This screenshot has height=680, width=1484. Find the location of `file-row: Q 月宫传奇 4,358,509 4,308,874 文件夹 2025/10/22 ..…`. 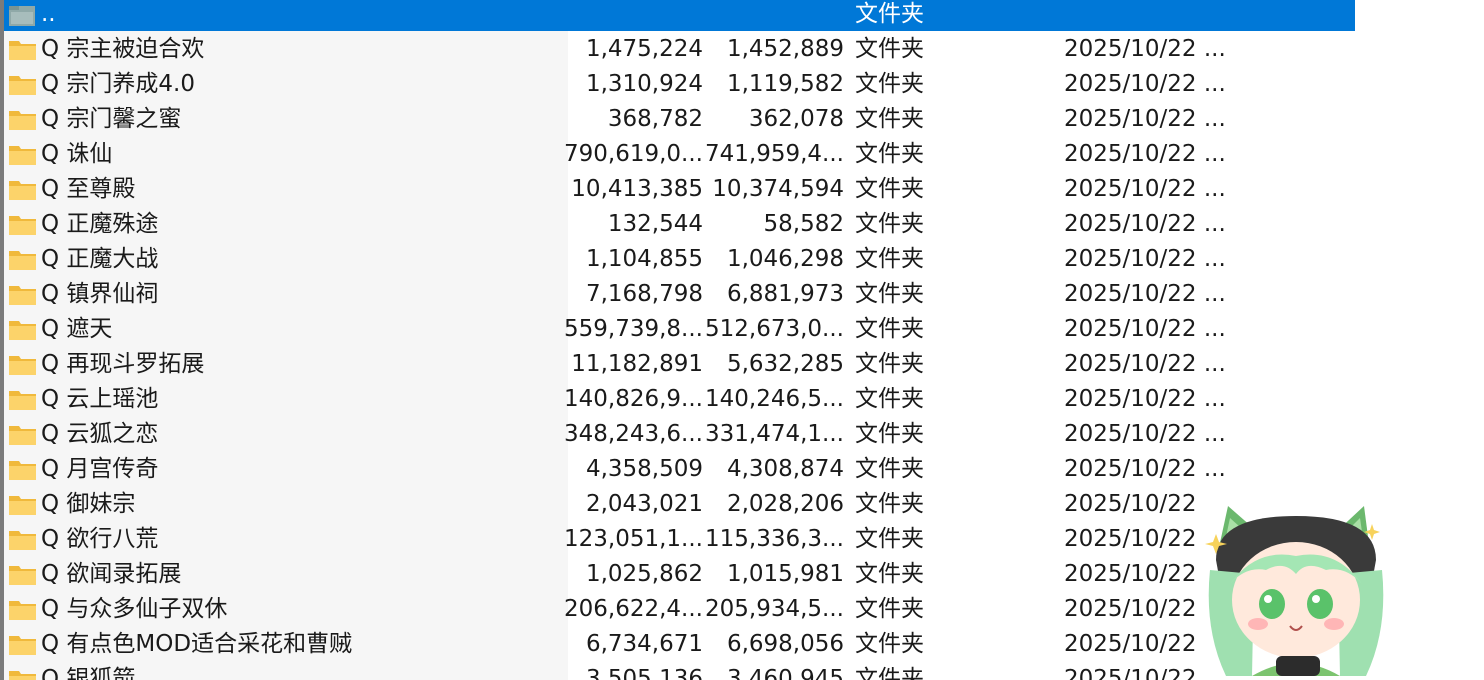

file-row: Q 月宫传奇 4,358,509 4,308,874 文件夹 2025/10/22 ..… is located at coordinates (742, 469).